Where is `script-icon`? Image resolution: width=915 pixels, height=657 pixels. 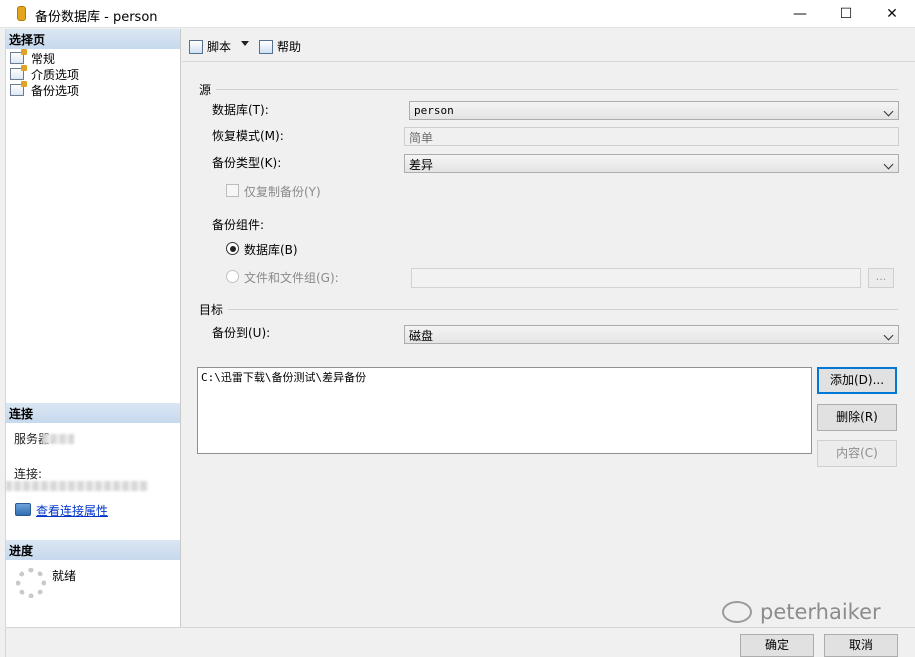
script-icon is located at coordinates (196, 46).